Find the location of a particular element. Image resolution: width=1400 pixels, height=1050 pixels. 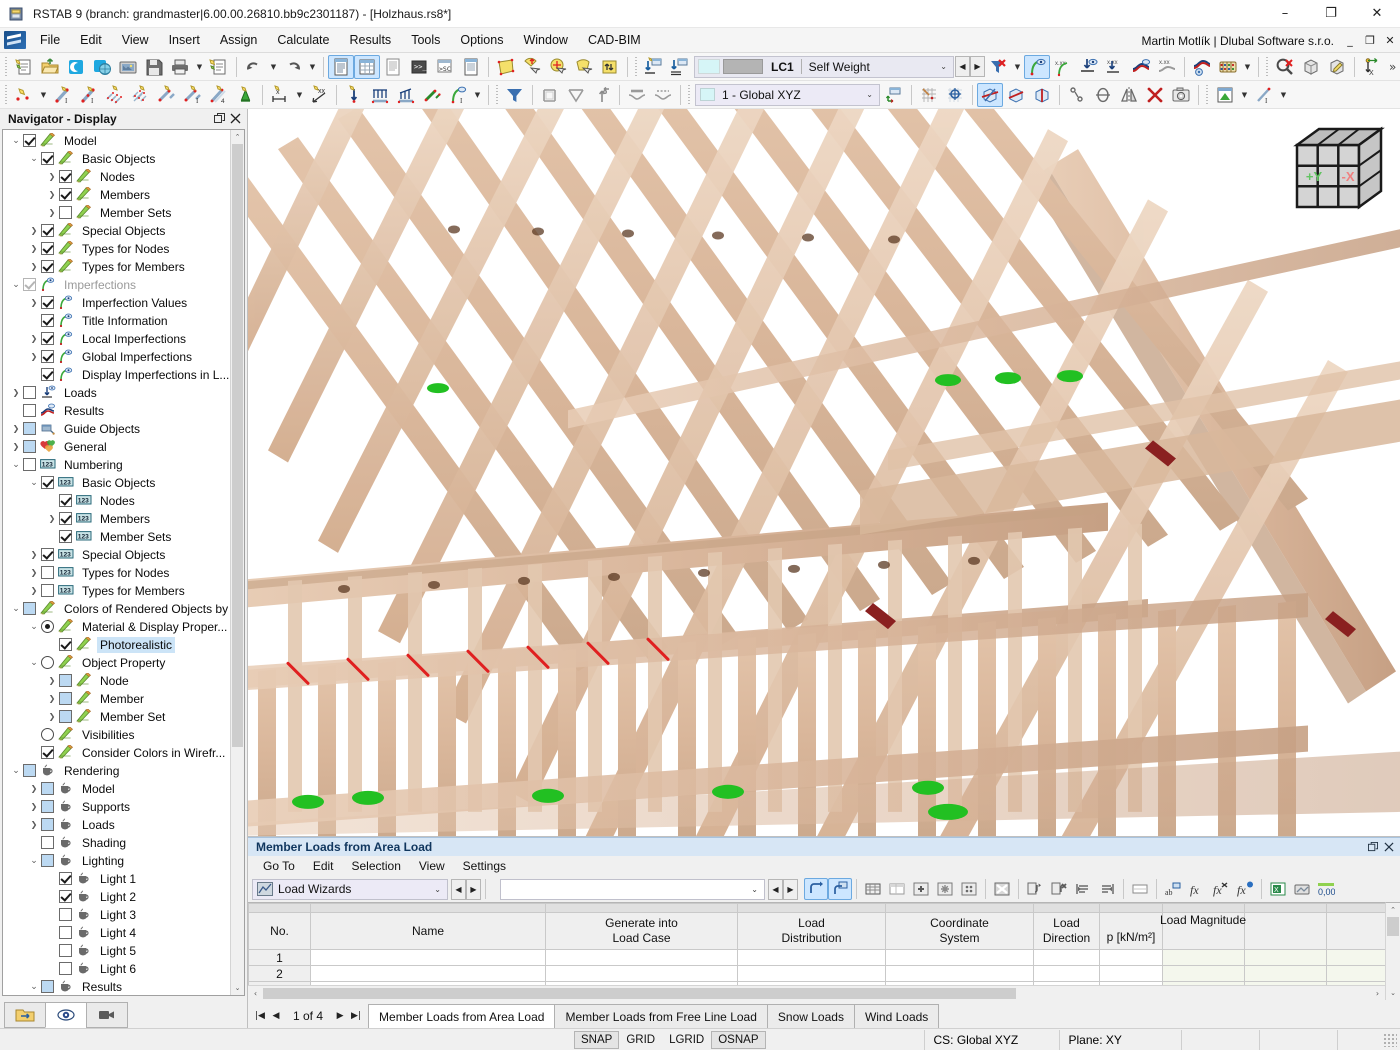

tree-item-basic-objects: ⌄ Basic Objects is located at coordinates (116, 159).